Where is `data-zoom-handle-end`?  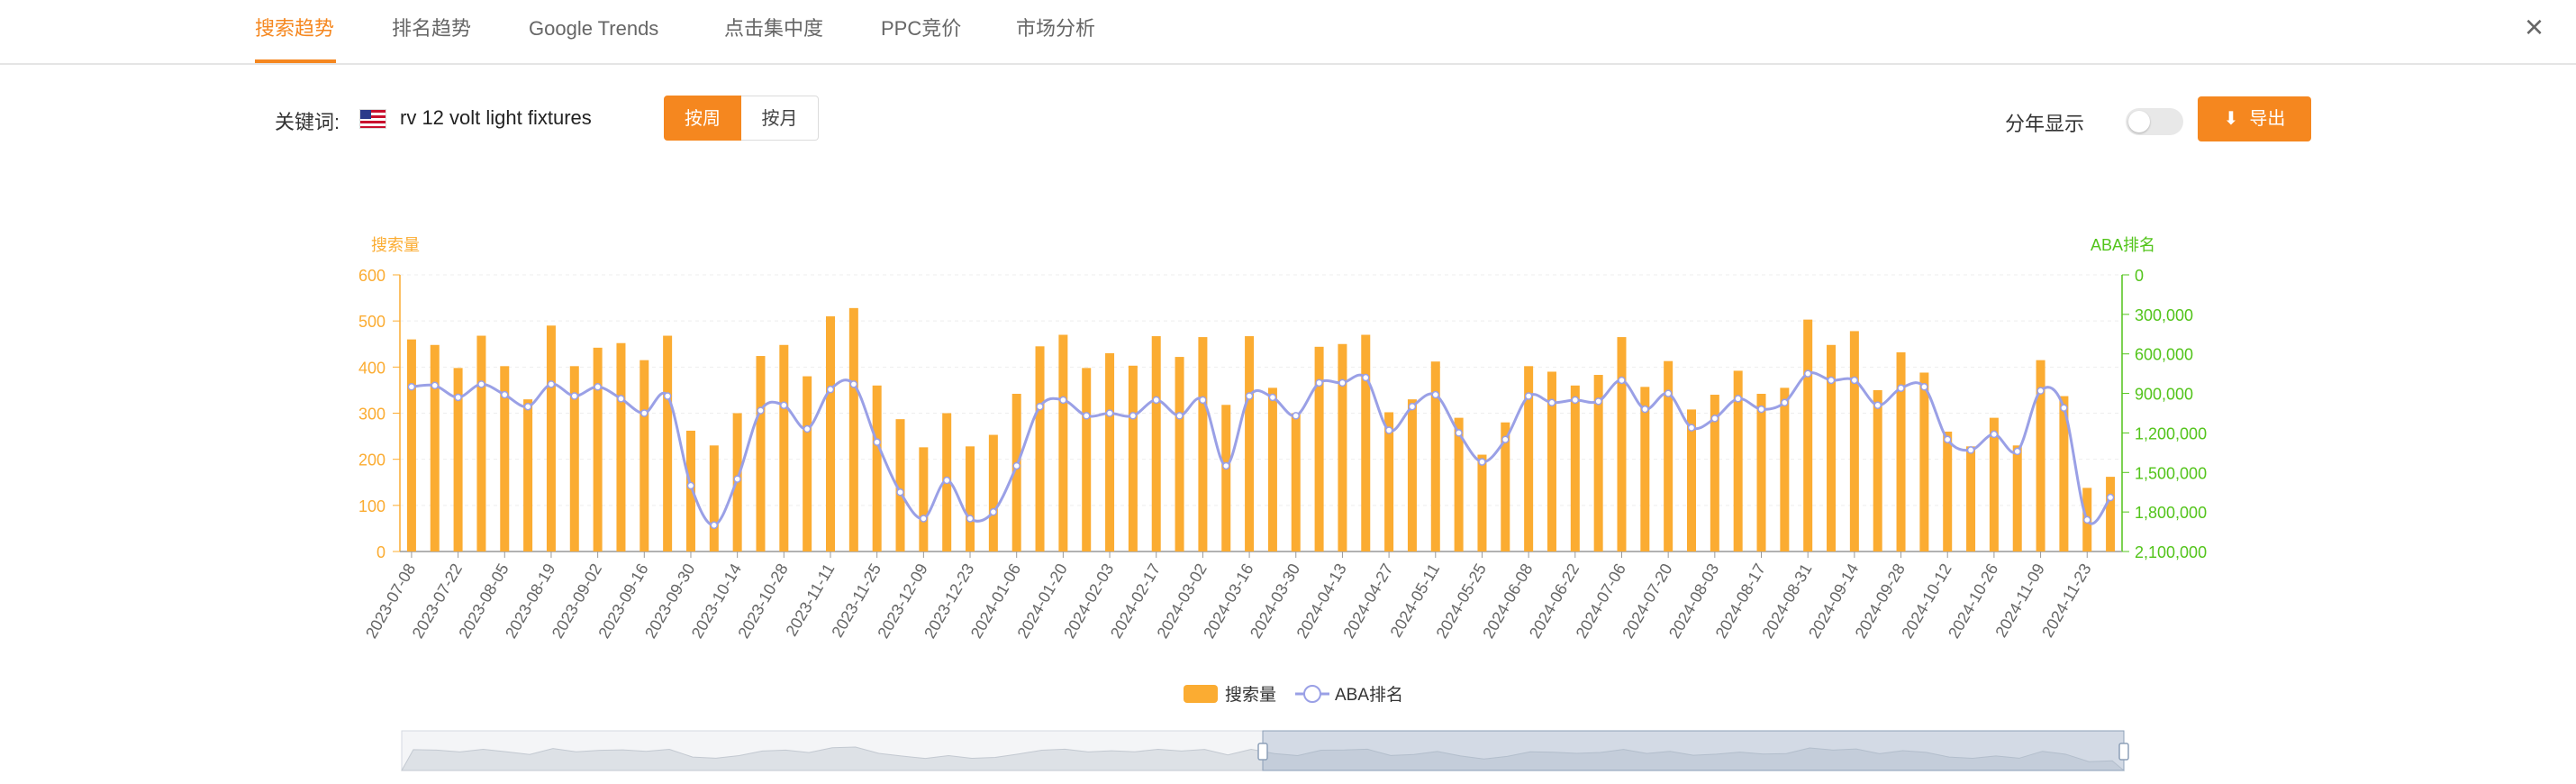
data-zoom-handle-end is located at coordinates (2123, 752).